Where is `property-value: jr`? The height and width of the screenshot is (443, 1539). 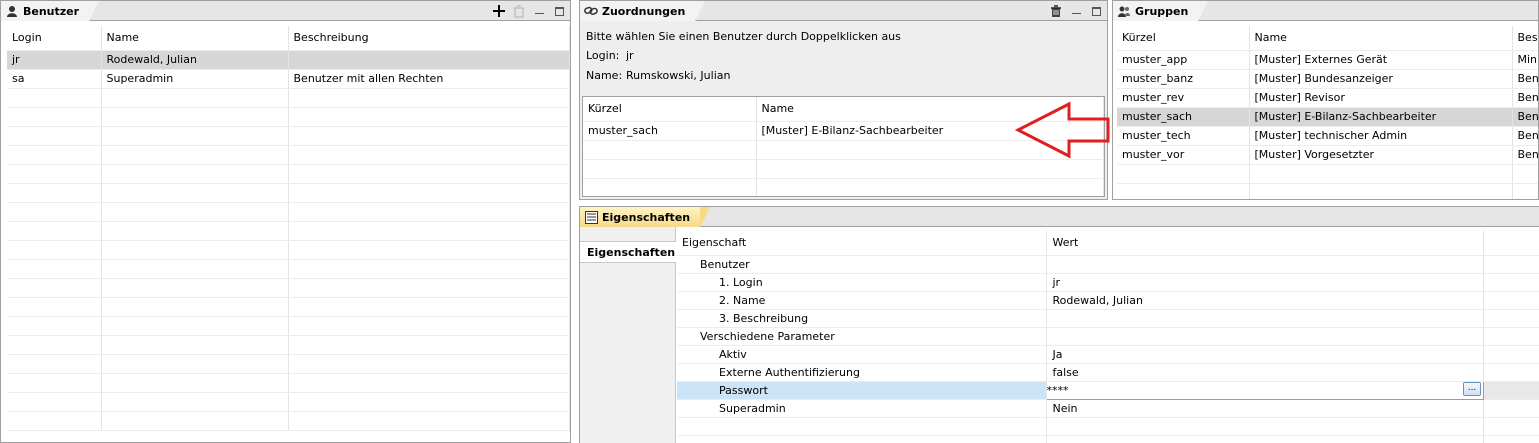 property-value: jr is located at coordinates (1265, 282).